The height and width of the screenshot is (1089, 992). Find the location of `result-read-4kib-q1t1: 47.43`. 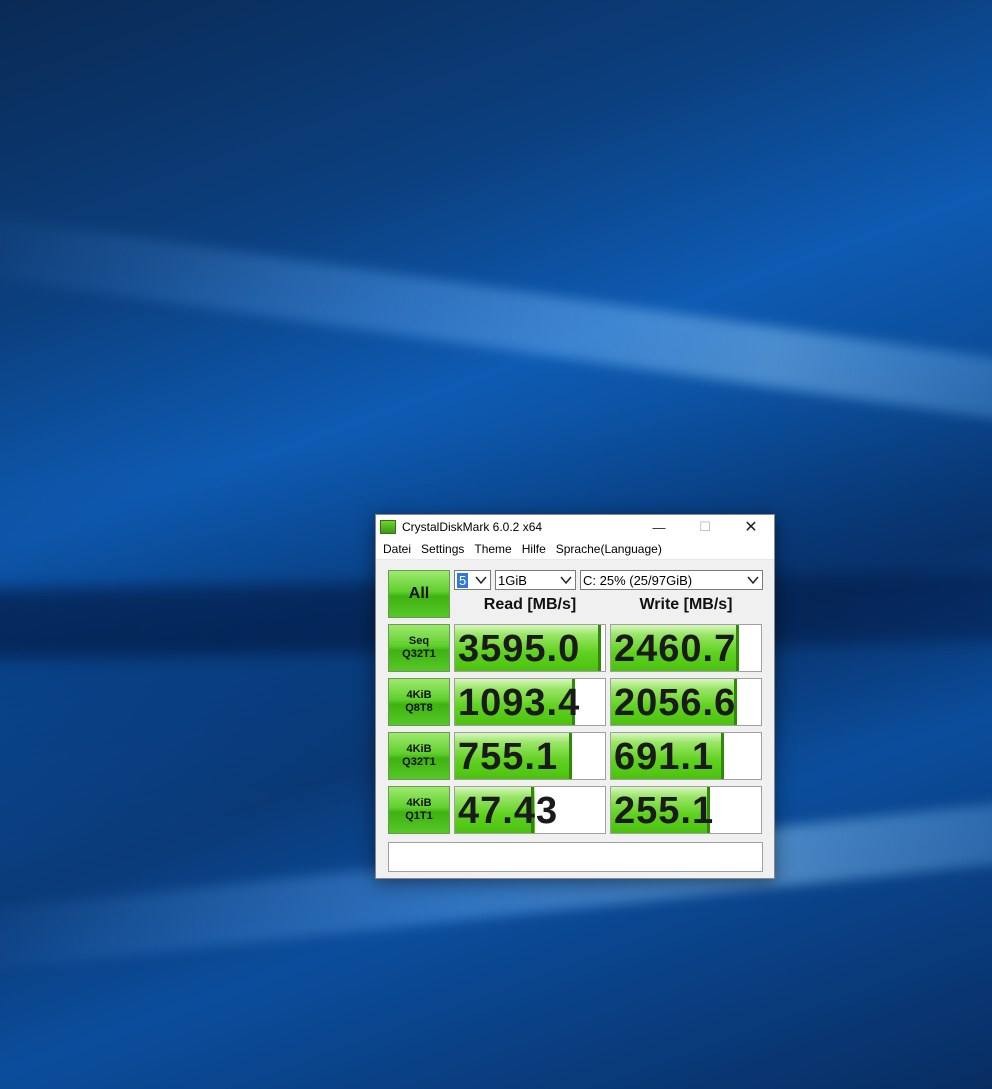

result-read-4kib-q1t1: 47.43 is located at coordinates (530, 810).